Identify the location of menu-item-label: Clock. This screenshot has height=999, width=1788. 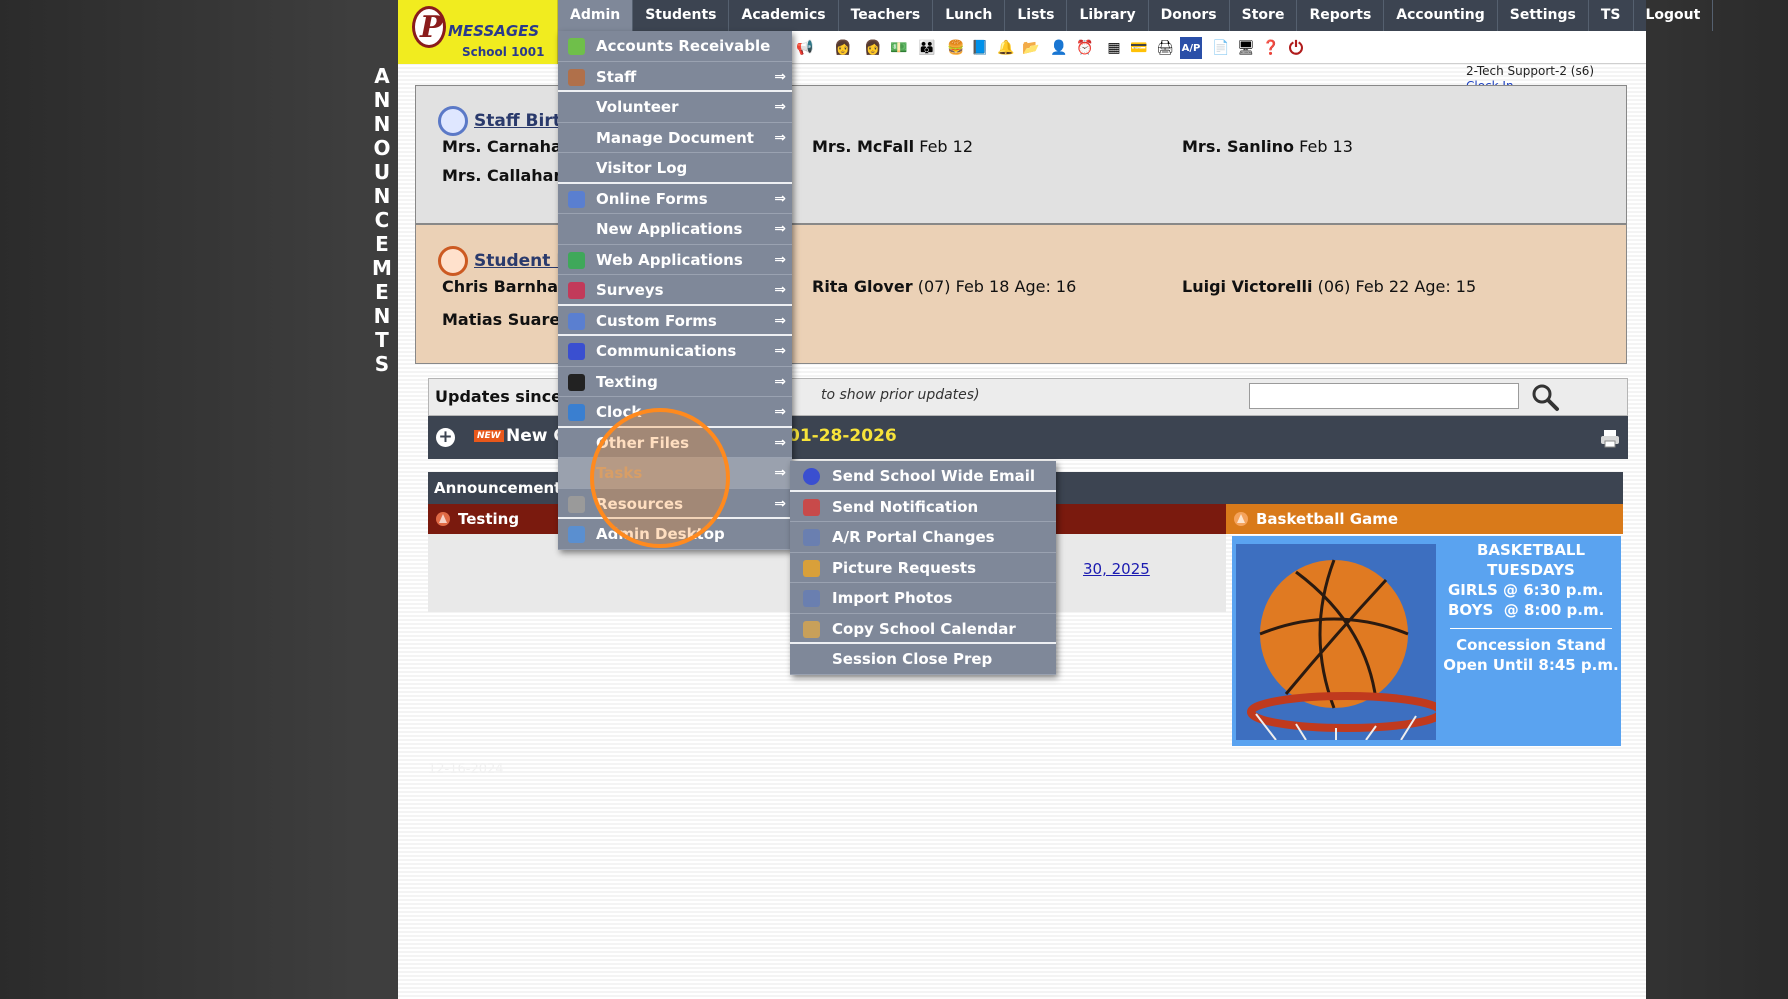
(619, 412).